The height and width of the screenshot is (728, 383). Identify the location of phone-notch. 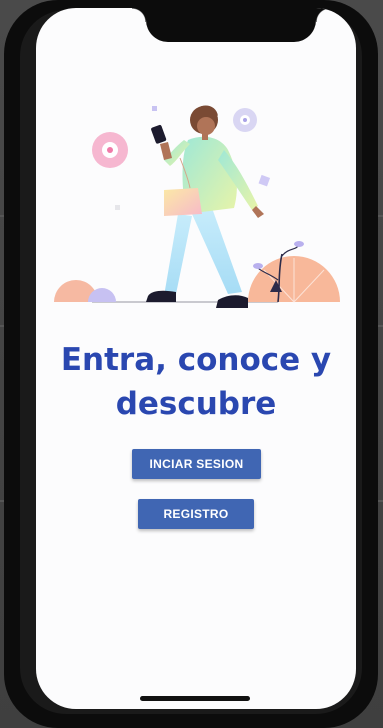
(231, 25).